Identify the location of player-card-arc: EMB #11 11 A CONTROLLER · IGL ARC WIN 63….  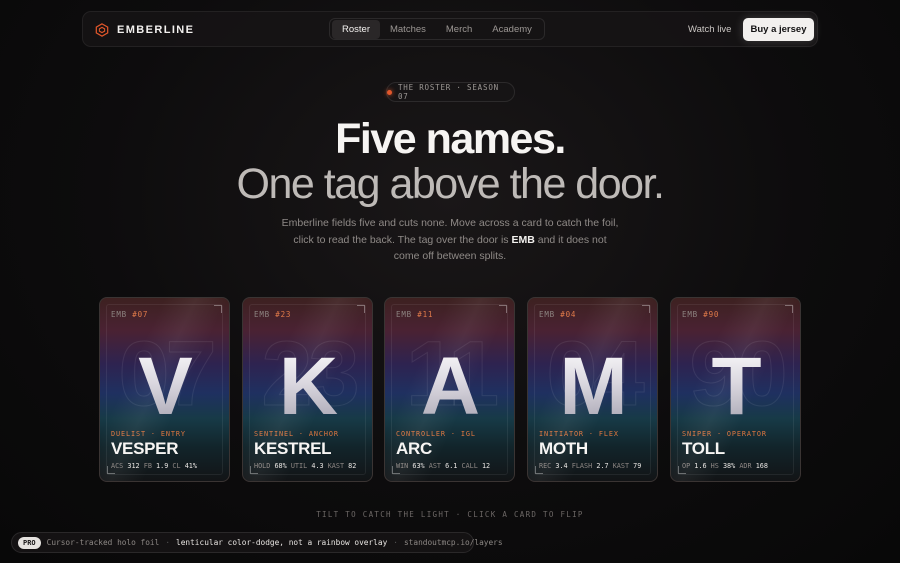
(449, 389).